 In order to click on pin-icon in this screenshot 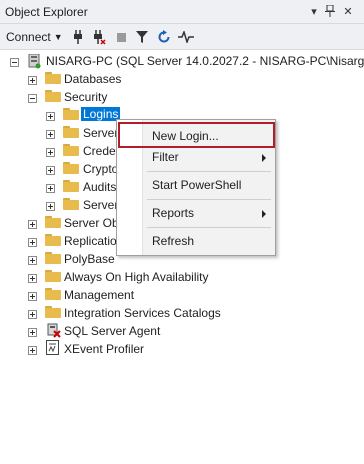, I will do `click(330, 11)`.